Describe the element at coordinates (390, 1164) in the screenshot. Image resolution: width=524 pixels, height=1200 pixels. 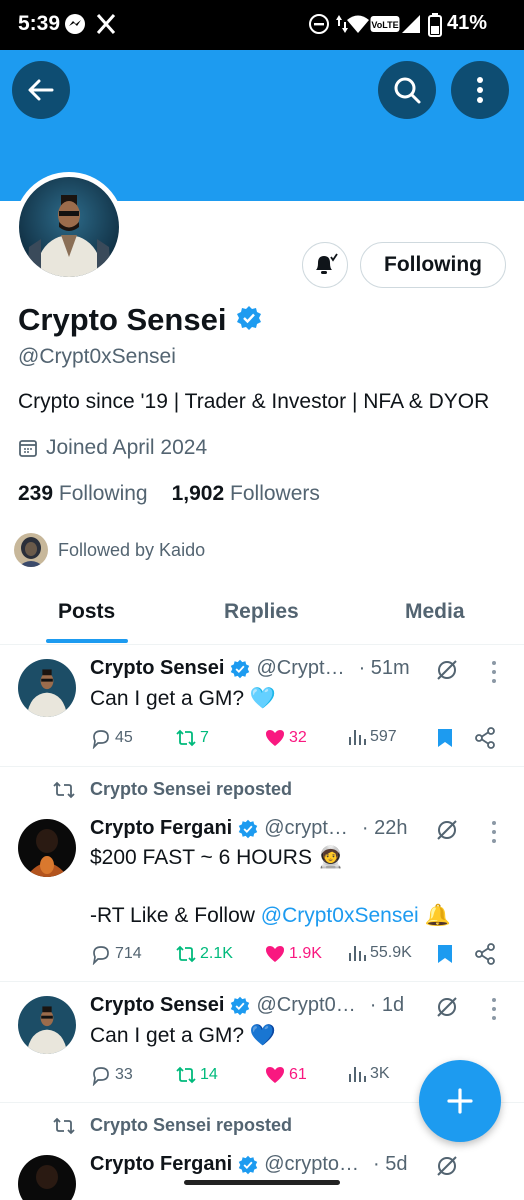
I see `post-time: · 5d` at that location.